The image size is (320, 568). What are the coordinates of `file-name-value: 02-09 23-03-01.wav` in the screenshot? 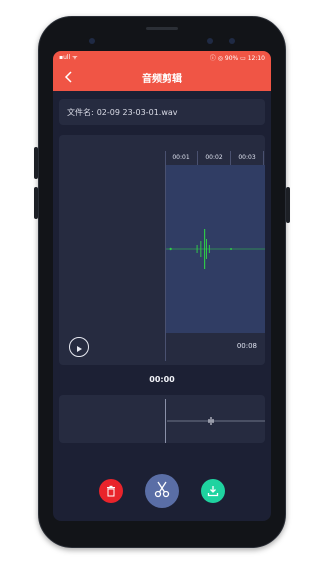 It's located at (137, 112).